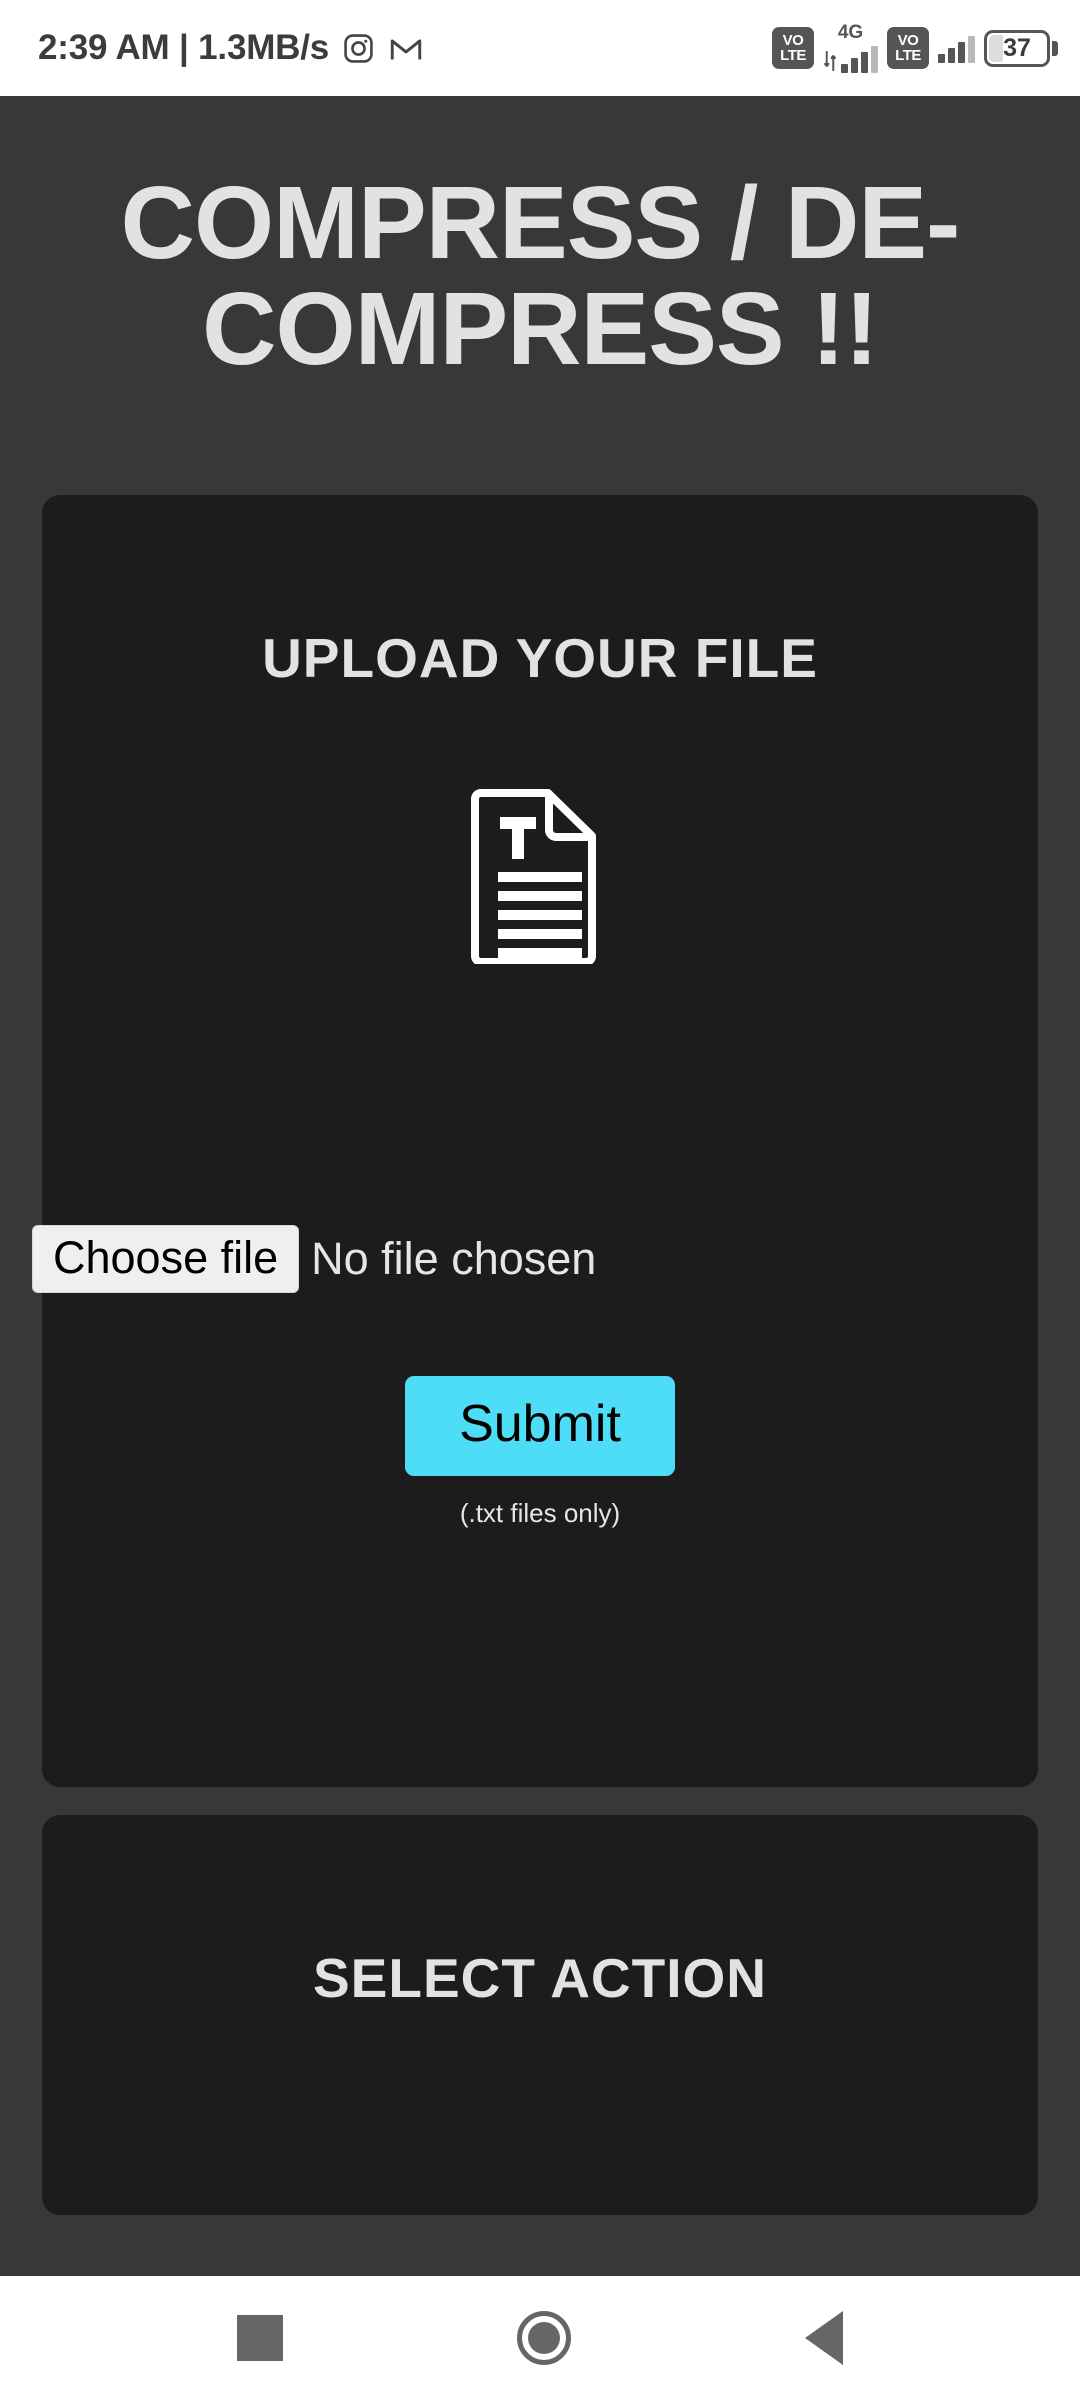 Image resolution: width=1080 pixels, height=2400 pixels. Describe the element at coordinates (540, 1513) in the screenshot. I see `file-type-hint: (.txt files only)` at that location.